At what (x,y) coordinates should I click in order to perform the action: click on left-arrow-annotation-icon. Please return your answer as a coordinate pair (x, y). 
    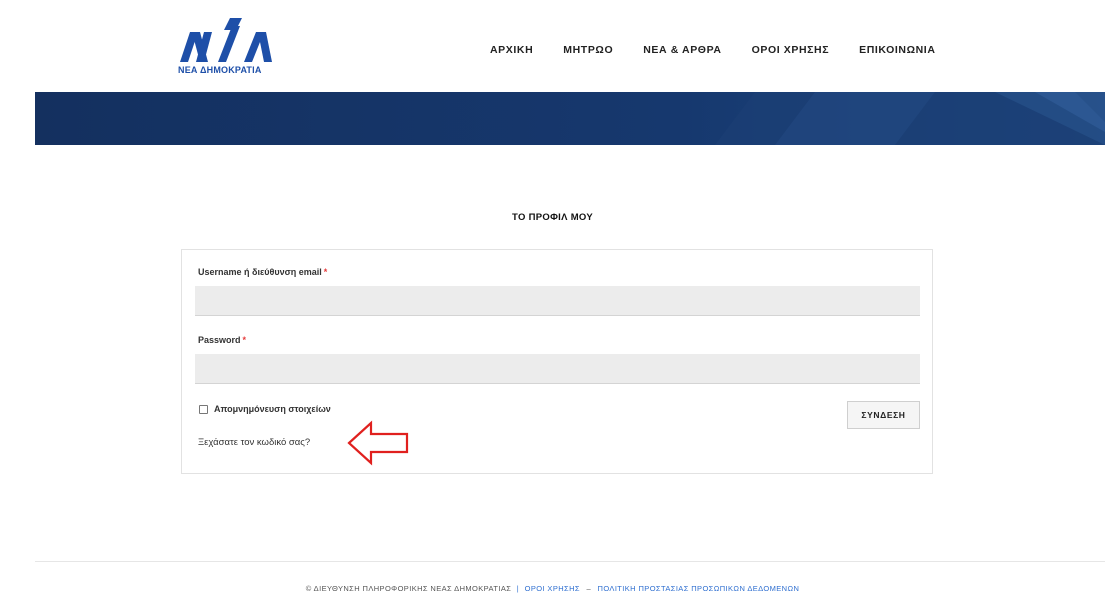
    Looking at the image, I should click on (378, 443).